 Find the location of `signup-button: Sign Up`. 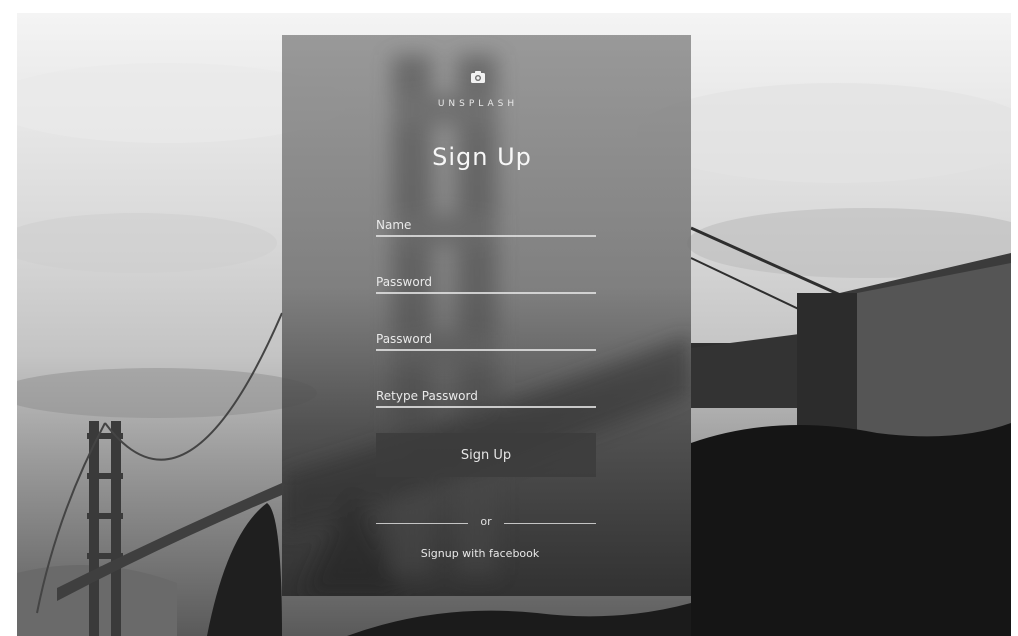

signup-button: Sign Up is located at coordinates (486, 455).